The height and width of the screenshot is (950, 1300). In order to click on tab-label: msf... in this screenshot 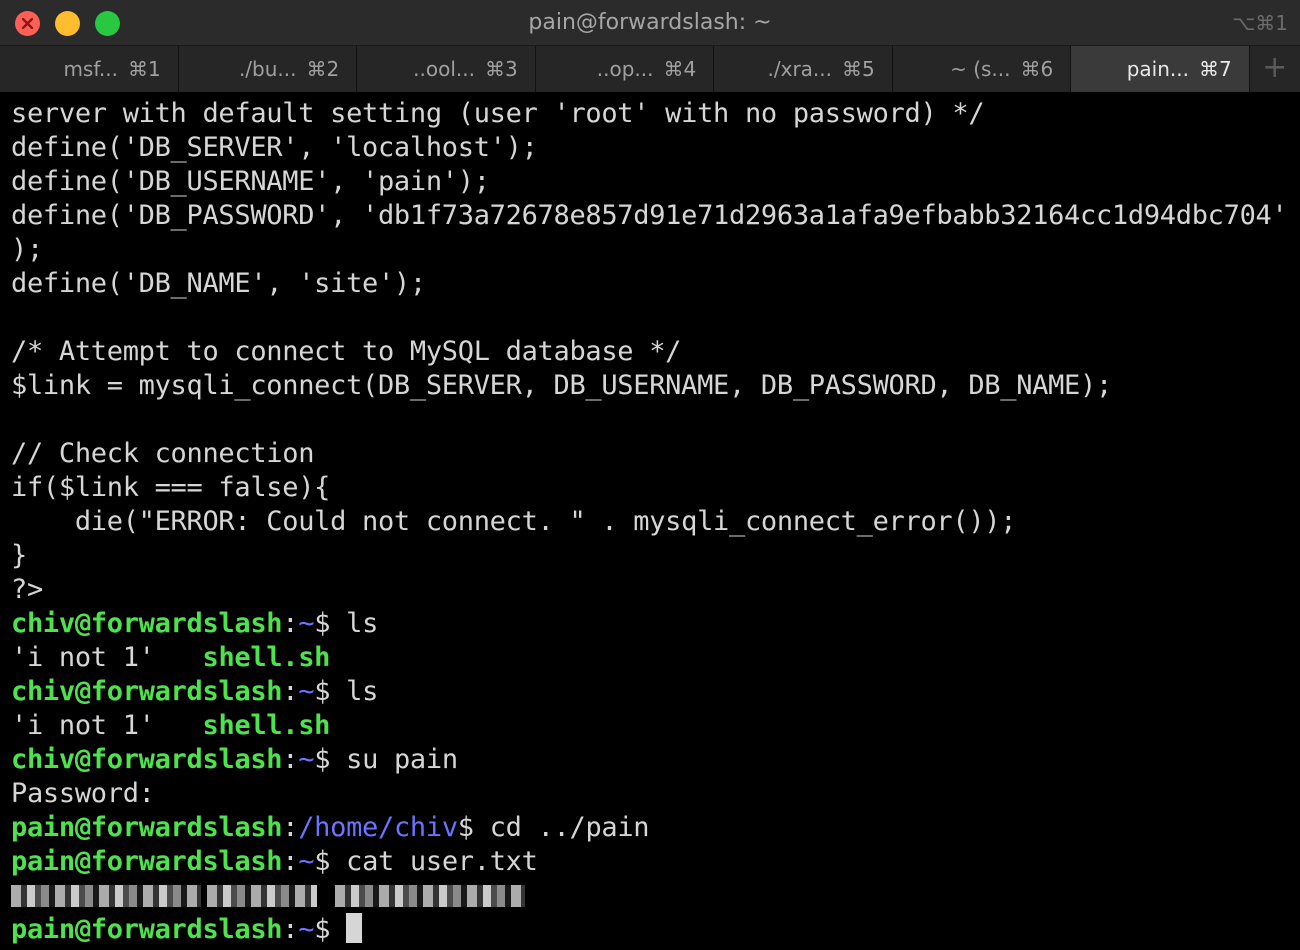, I will do `click(90, 69)`.